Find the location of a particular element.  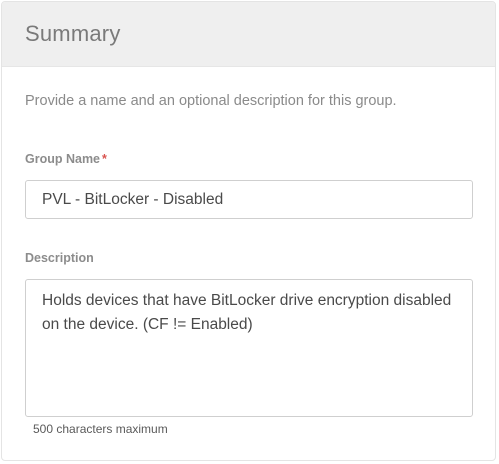

card-header: Summary is located at coordinates (248, 34).